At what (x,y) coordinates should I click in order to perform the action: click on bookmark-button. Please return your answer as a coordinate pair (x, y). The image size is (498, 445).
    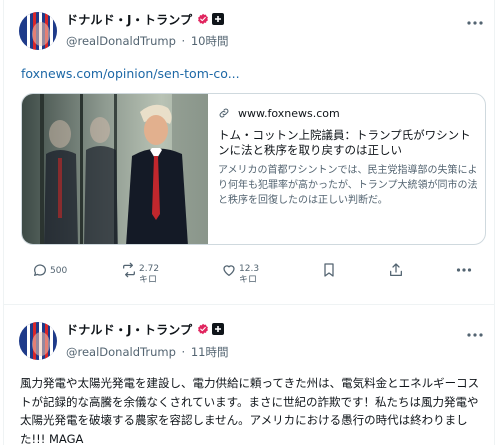
    Looking at the image, I should click on (329, 270).